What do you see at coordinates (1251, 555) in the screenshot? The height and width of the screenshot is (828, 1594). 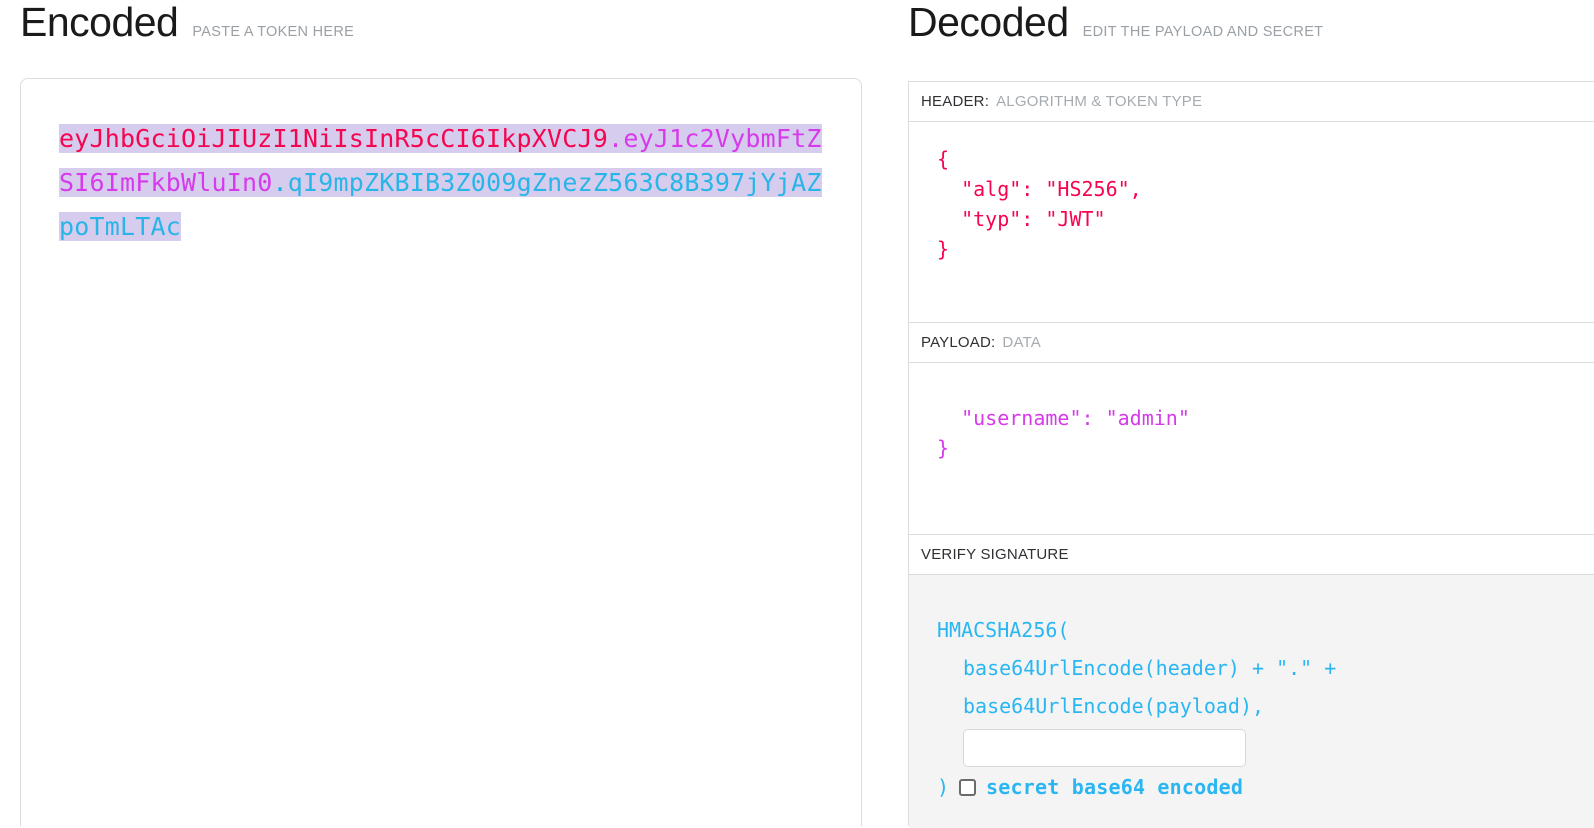 I see `signature-section-label: VERIFY SIGNATURE` at bounding box center [1251, 555].